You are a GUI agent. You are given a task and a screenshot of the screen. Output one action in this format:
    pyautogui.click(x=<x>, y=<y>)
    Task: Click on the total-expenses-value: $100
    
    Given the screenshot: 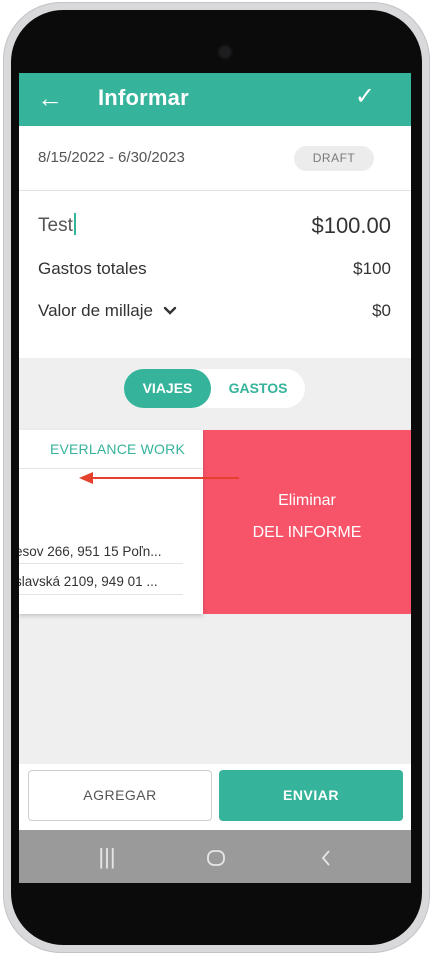 What is the action you would take?
    pyautogui.click(x=372, y=268)
    